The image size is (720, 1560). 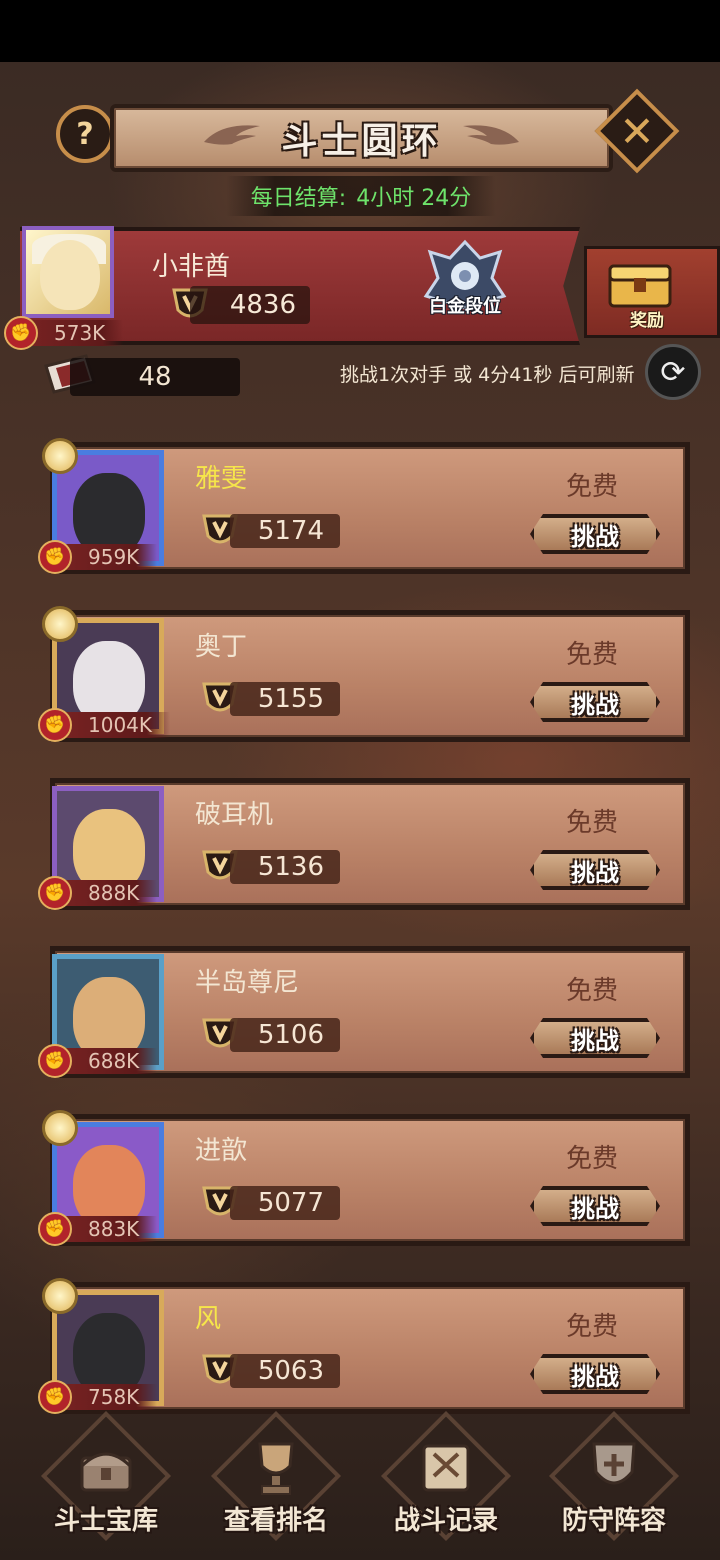 I want to click on refresh-hint: 挑战1次对手 或 4分41秒 后可刷新, so click(x=487, y=375).